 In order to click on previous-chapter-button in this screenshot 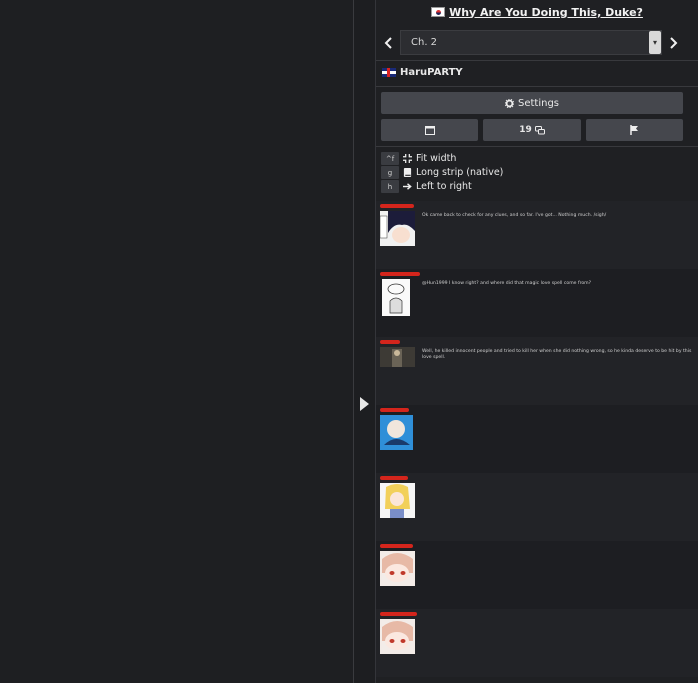, I will do `click(388, 42)`.